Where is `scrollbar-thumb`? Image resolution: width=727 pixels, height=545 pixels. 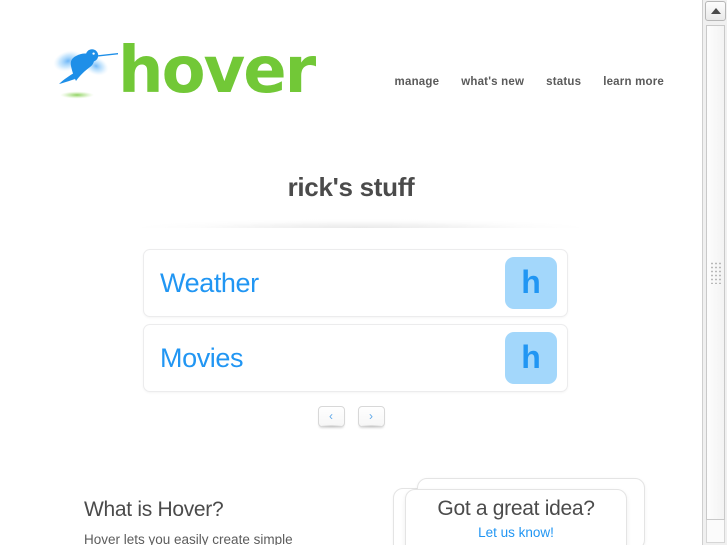 scrollbar-thumb is located at coordinates (715, 272).